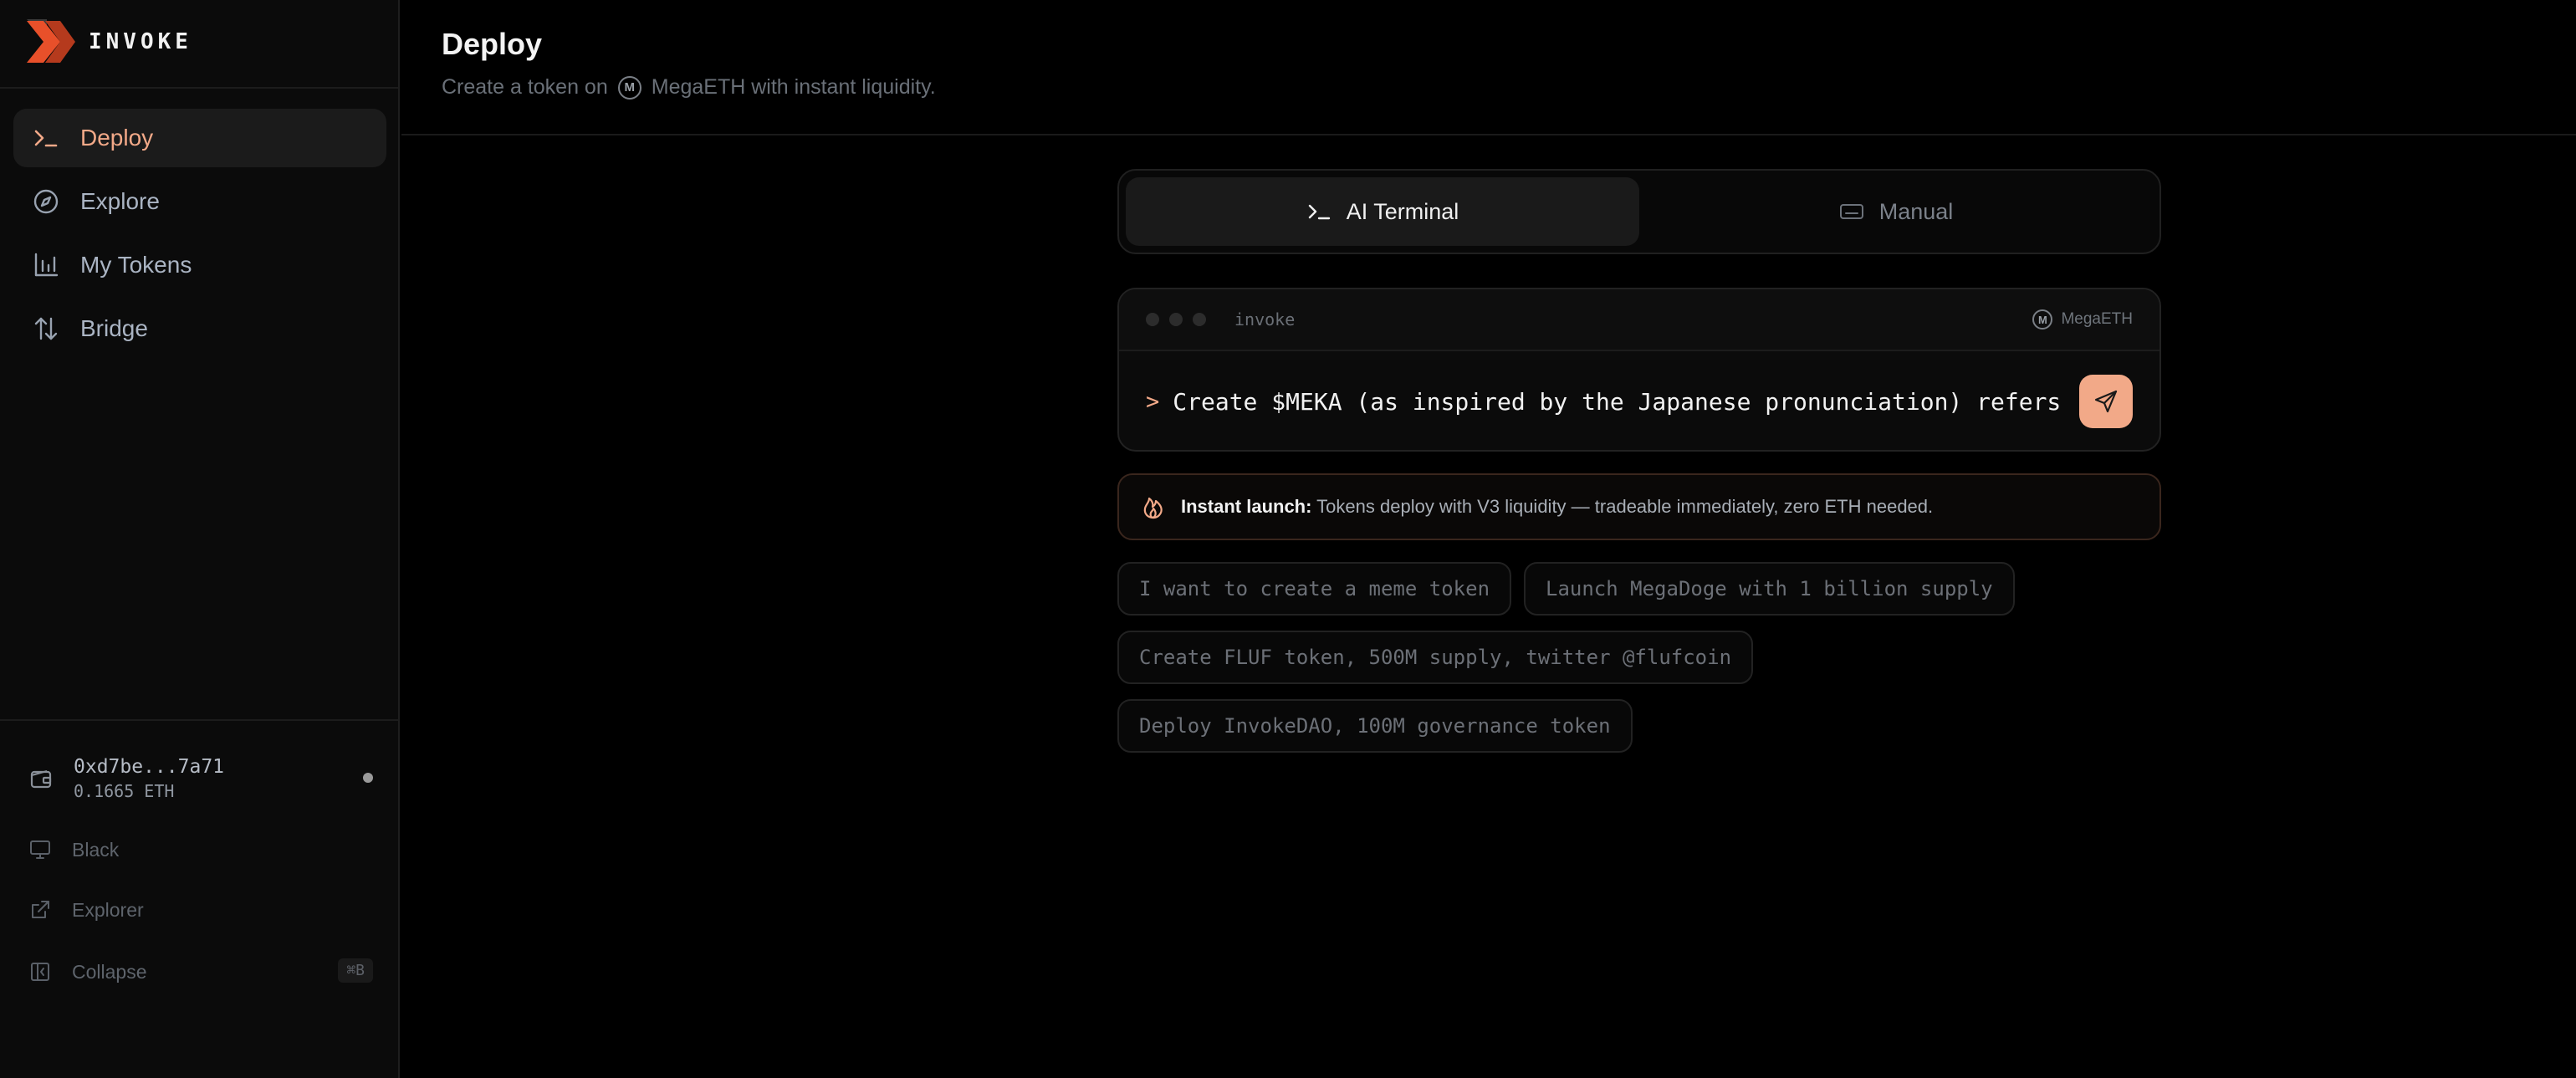 This screenshot has width=2576, height=1078. I want to click on wallet-icon, so click(41, 779).